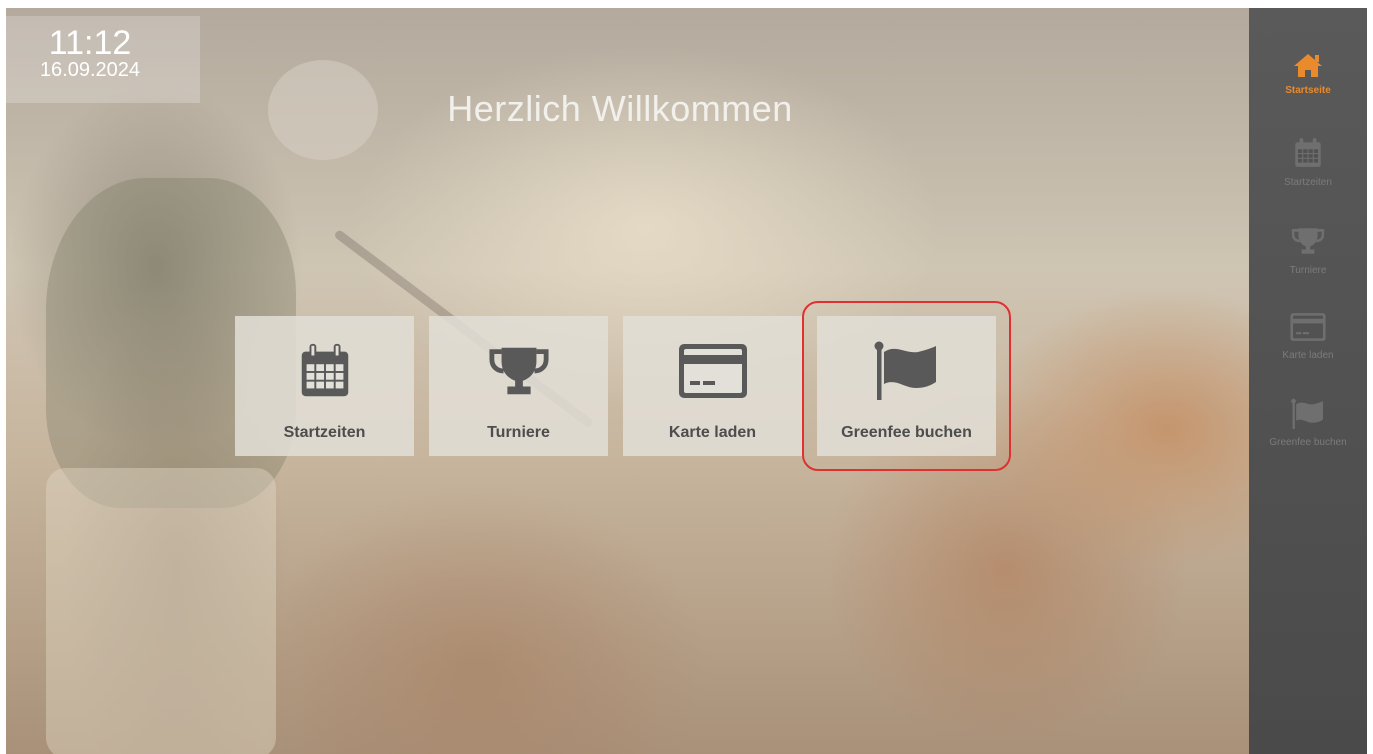  Describe the element at coordinates (518, 432) in the screenshot. I see `tile-label: Turniere` at that location.